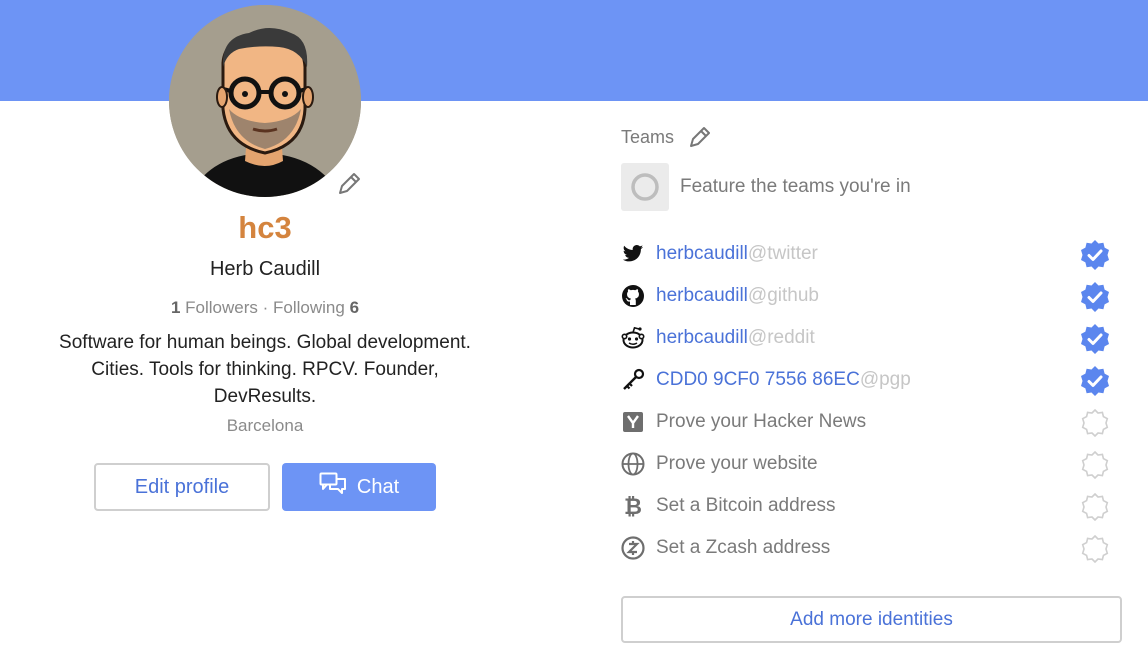 Image resolution: width=1148 pixels, height=669 pixels. I want to click on add-identities-button: Add more identities, so click(871, 619).